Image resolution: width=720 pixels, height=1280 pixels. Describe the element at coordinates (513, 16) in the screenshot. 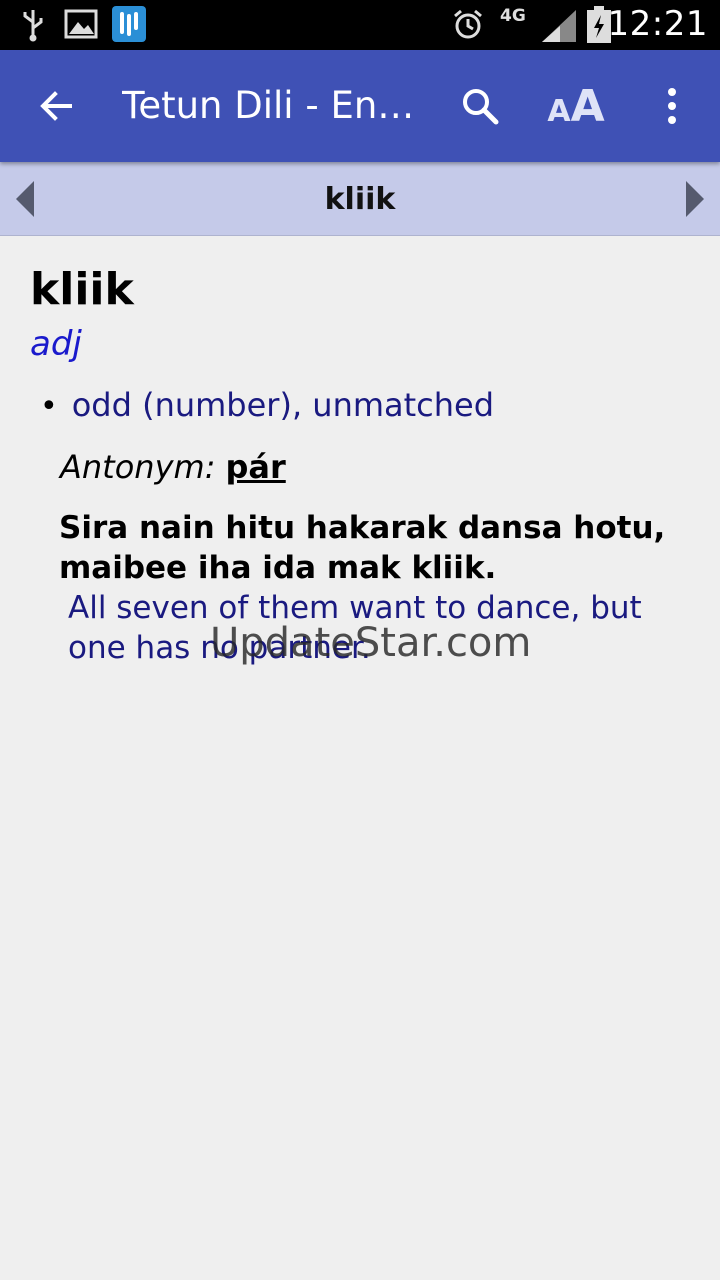

I see `network-type-label: 4G` at that location.